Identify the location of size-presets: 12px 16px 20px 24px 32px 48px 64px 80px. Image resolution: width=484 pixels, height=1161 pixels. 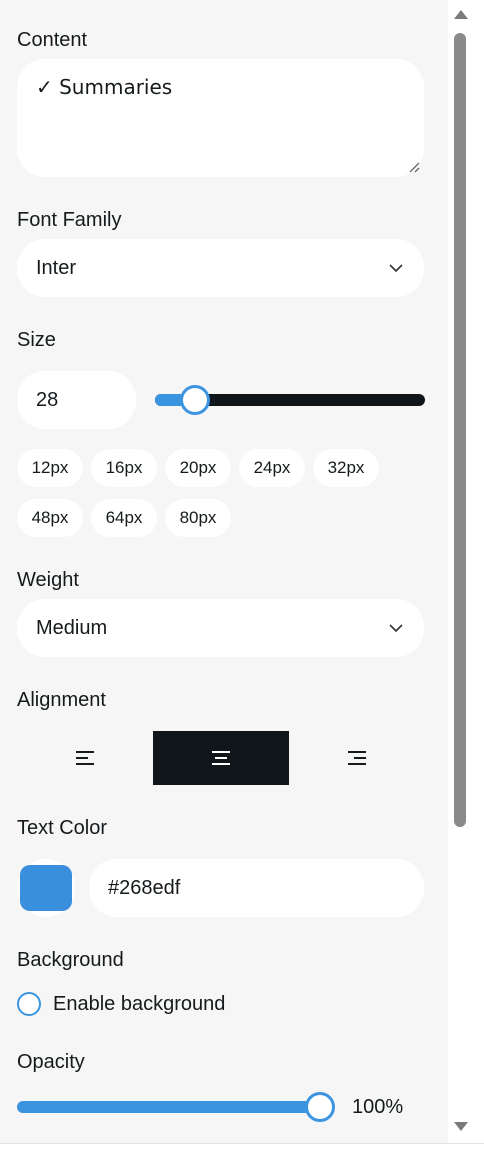
(207, 493).